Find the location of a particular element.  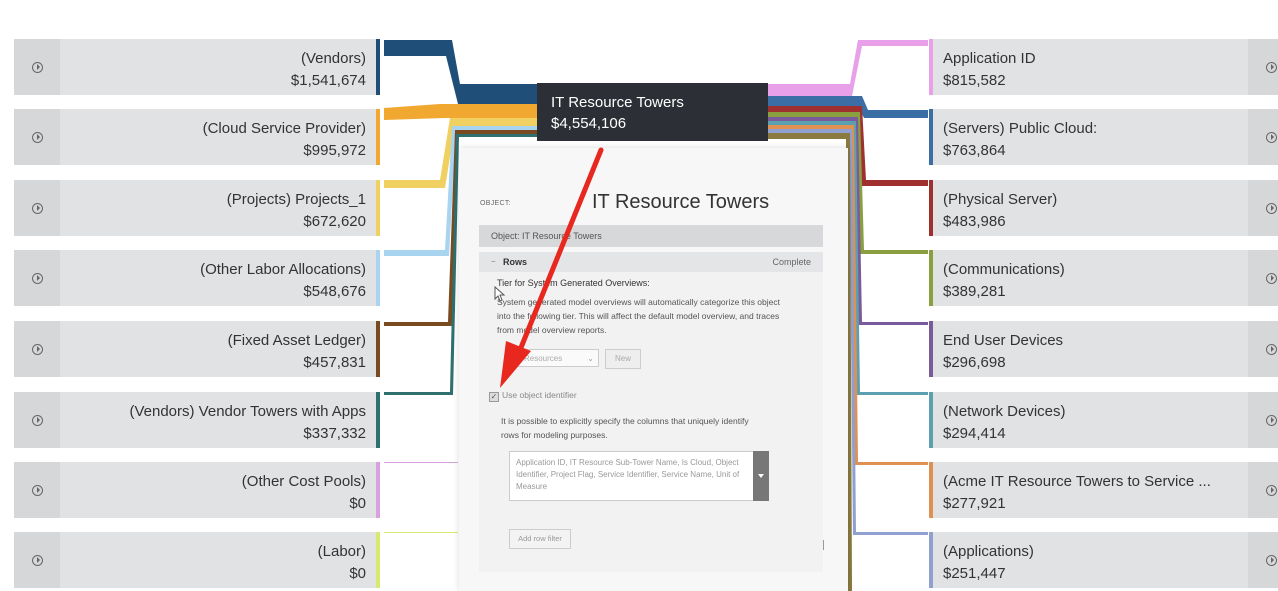

node-name: (Projects) Projects_1 is located at coordinates (296, 199).